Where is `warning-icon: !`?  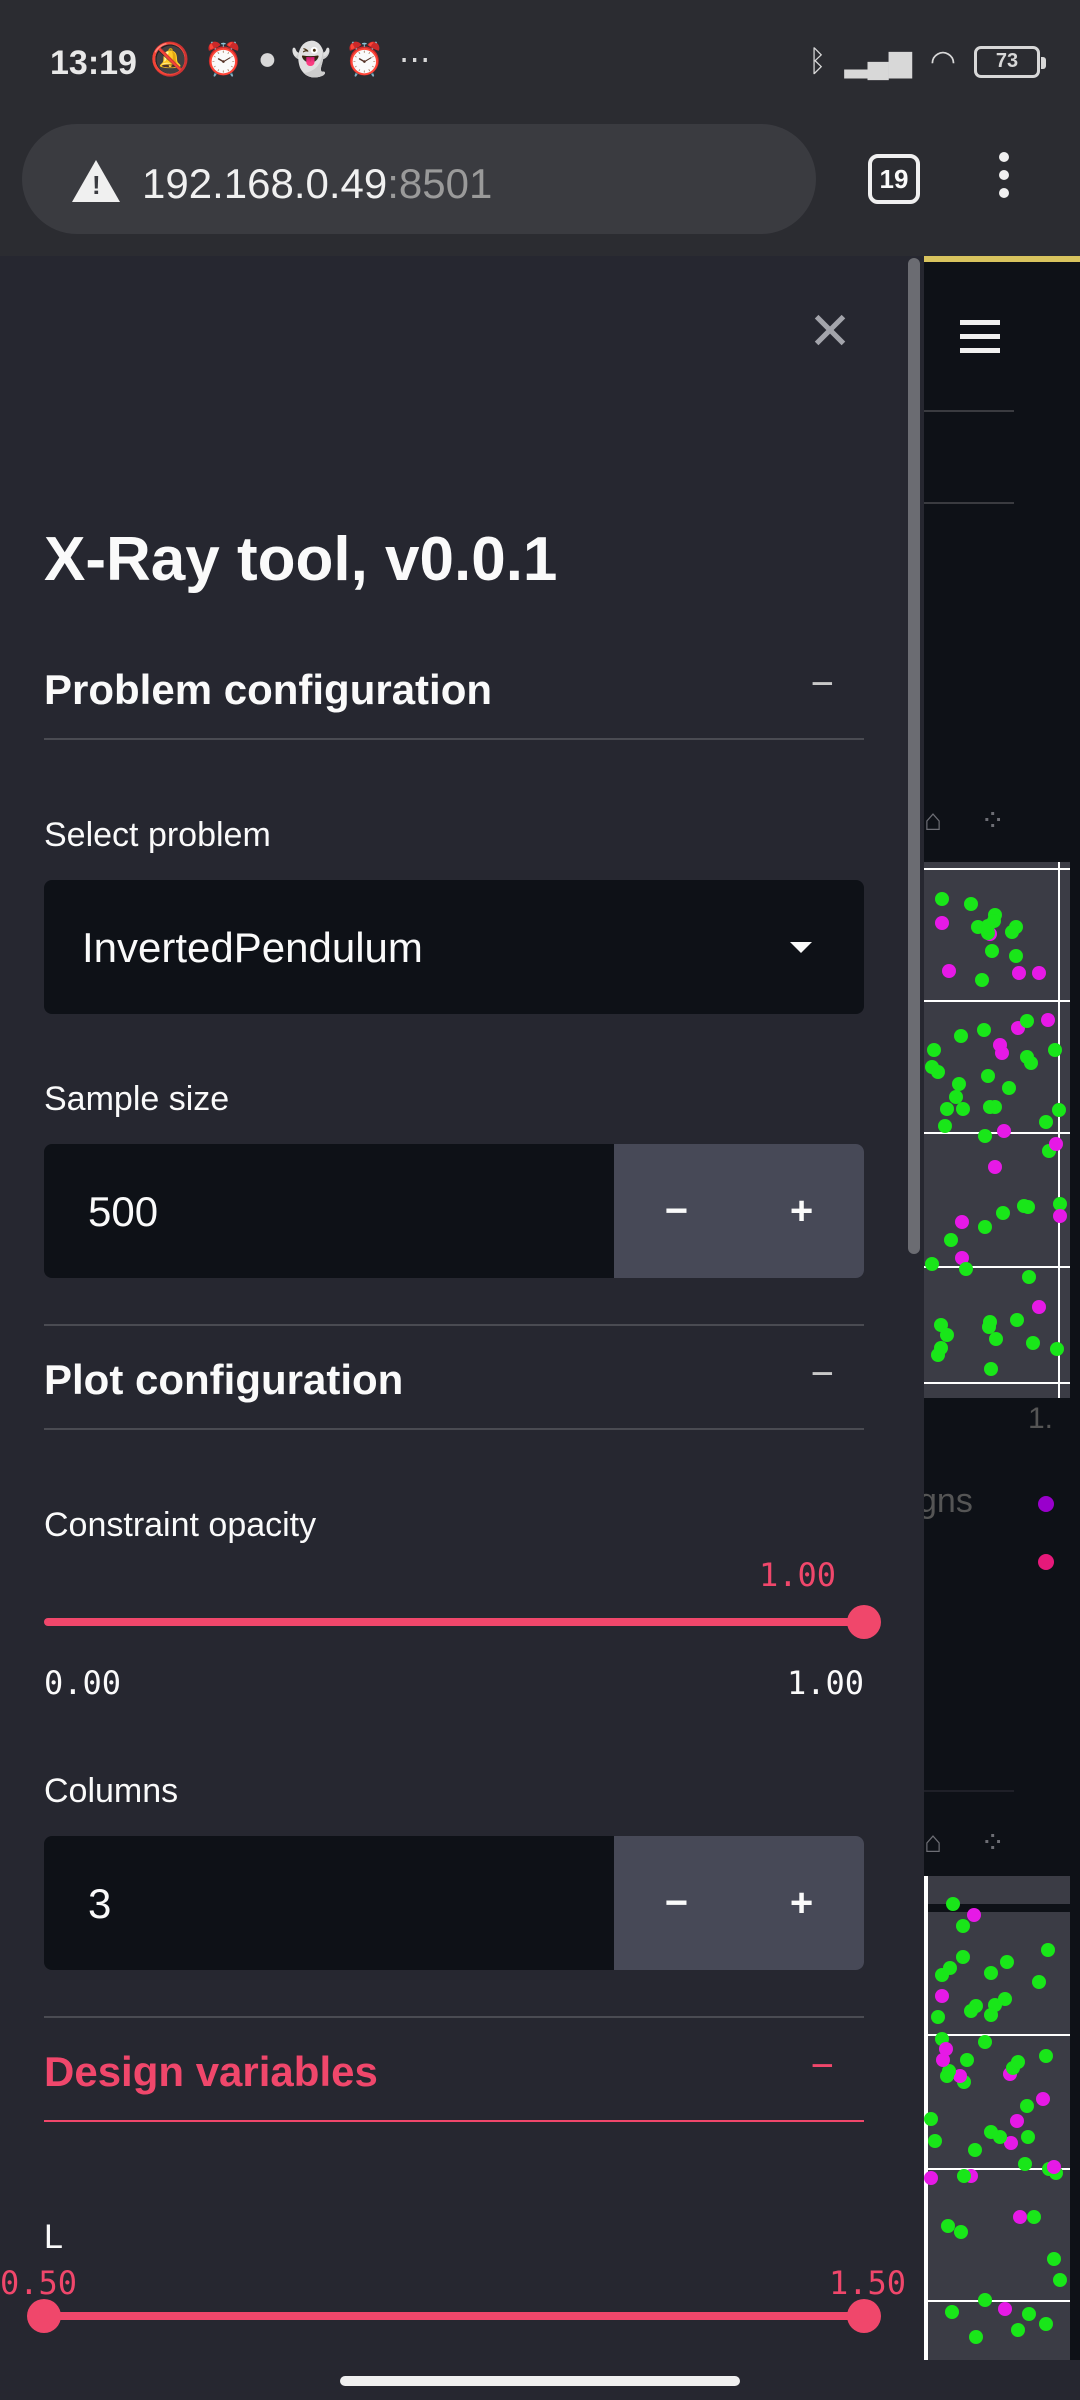 warning-icon: ! is located at coordinates (96, 181).